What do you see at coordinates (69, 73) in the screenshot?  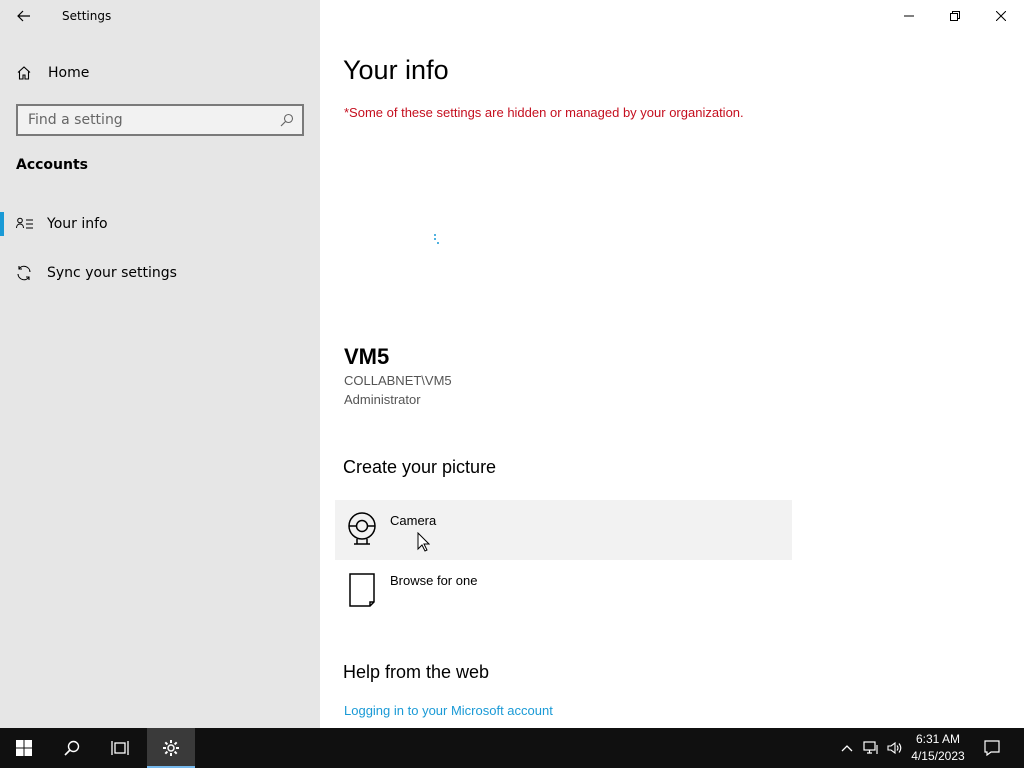 I see `sidebar-item-label: Home` at bounding box center [69, 73].